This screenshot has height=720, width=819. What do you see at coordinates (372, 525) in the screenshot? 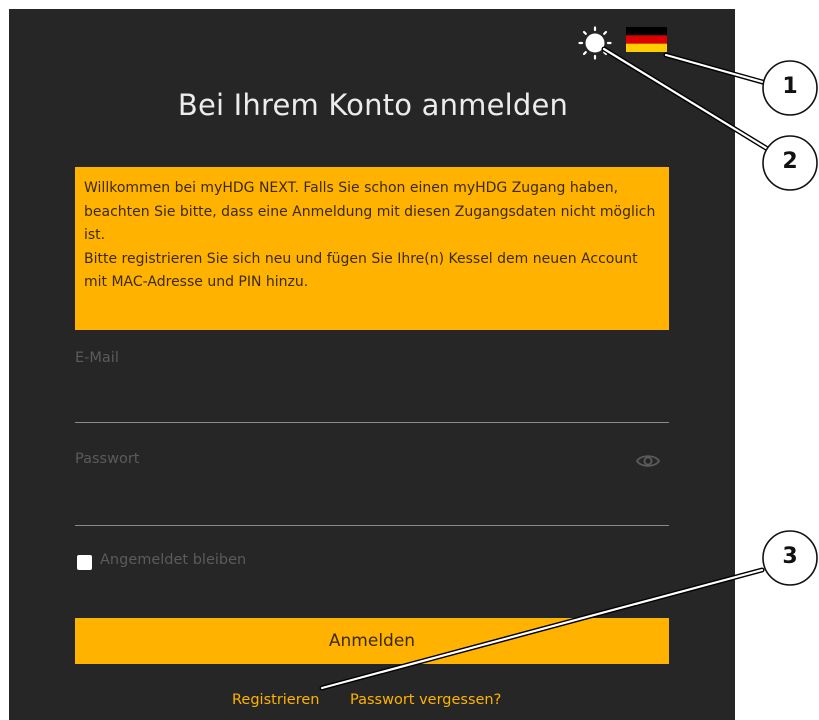
I see `password-underline` at bounding box center [372, 525].